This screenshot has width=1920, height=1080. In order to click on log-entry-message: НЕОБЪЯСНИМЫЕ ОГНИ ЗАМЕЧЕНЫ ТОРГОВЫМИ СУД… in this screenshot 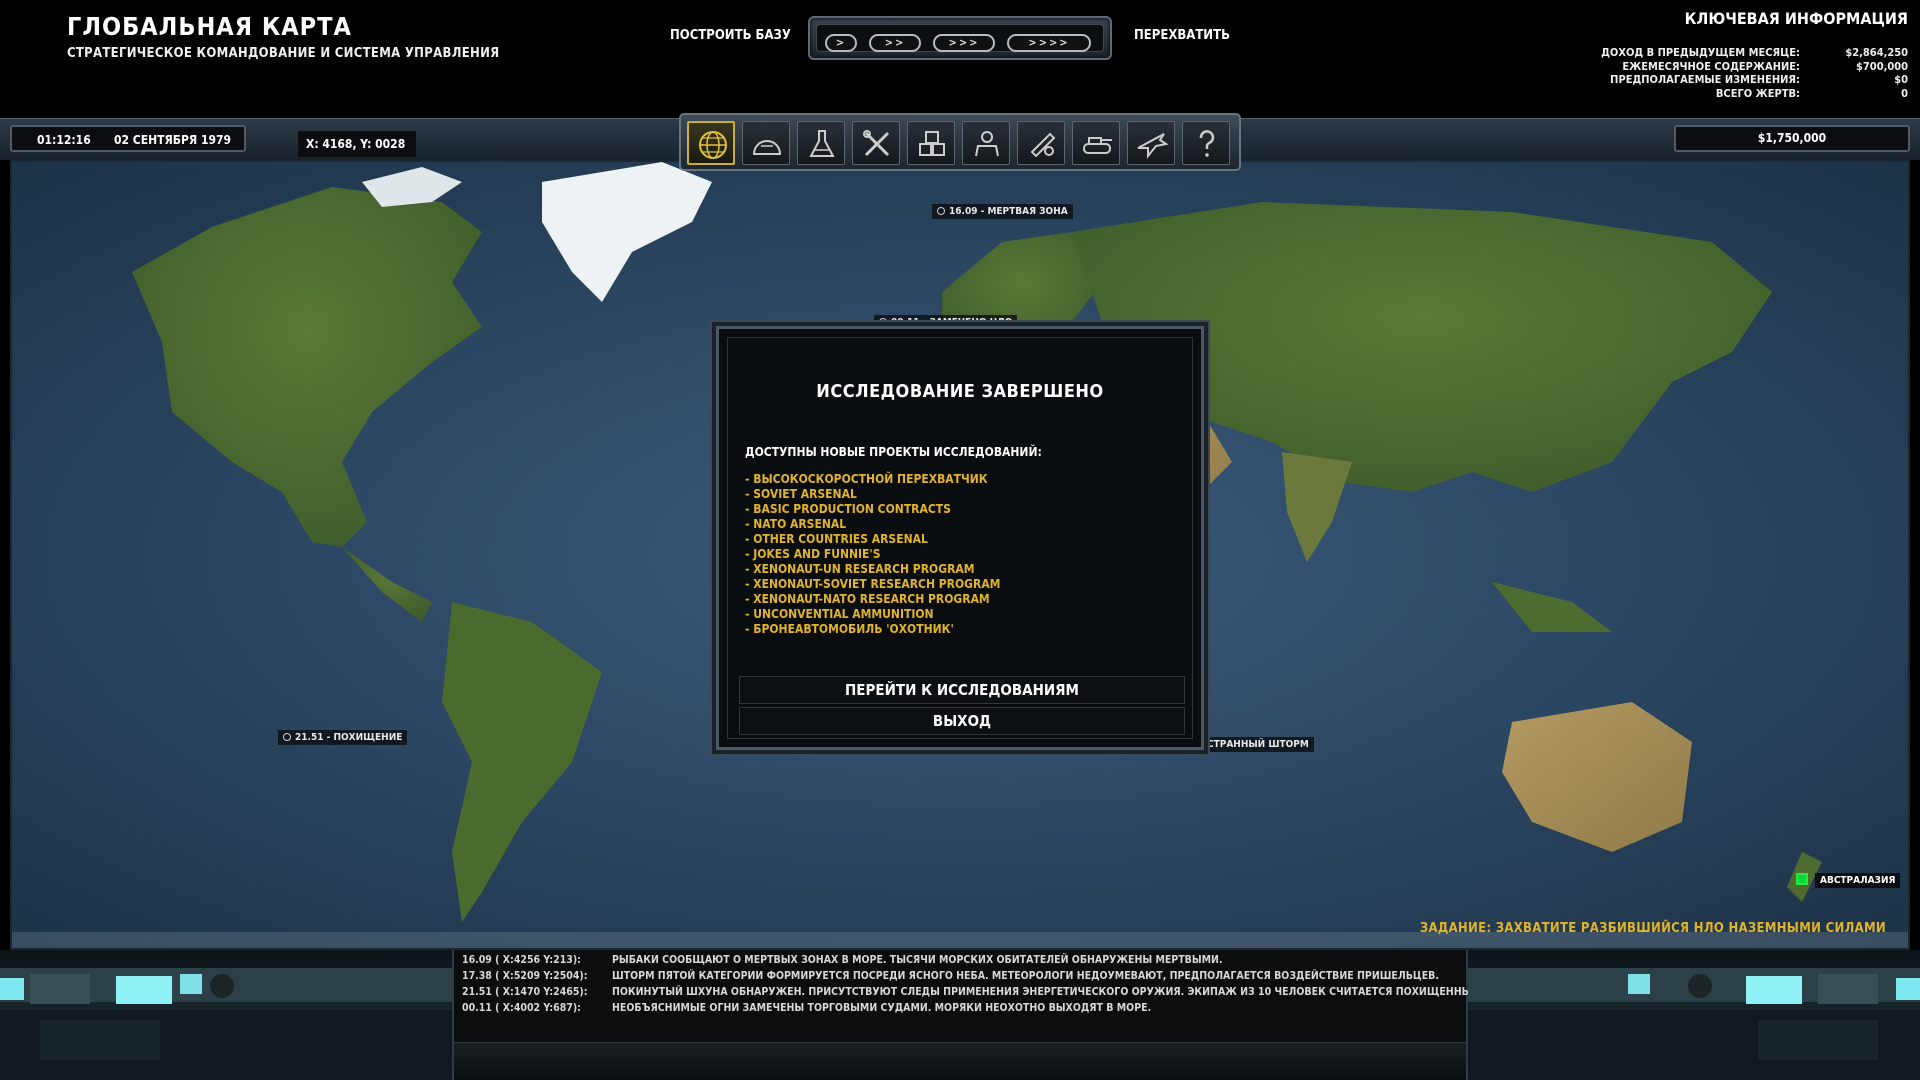, I will do `click(882, 1008)`.